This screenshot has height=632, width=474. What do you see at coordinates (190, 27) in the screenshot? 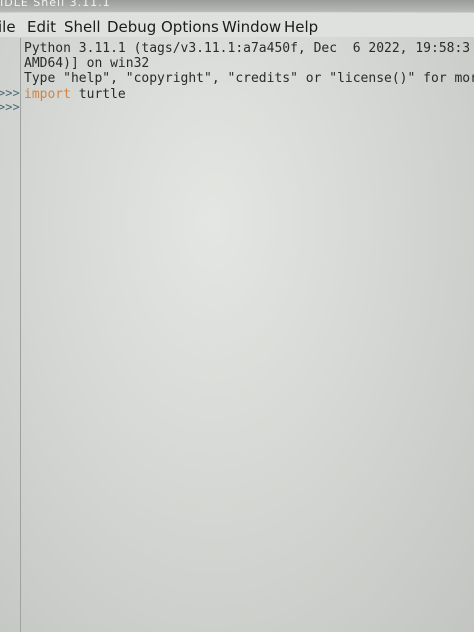
I see `menu-options: Options` at bounding box center [190, 27].